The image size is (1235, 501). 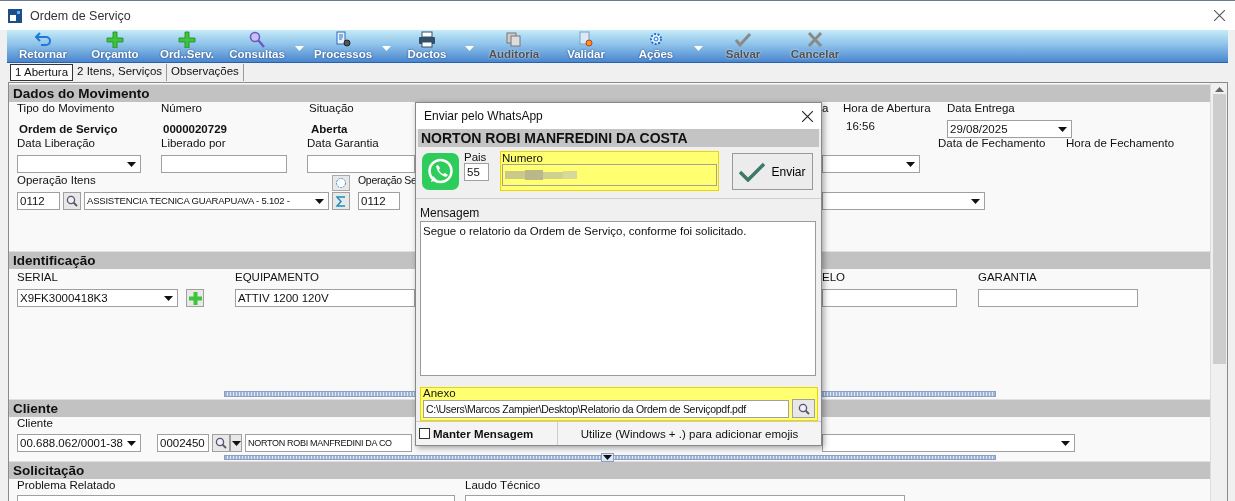 What do you see at coordinates (66, 485) in the screenshot?
I see `field-label: Problema Relatado` at bounding box center [66, 485].